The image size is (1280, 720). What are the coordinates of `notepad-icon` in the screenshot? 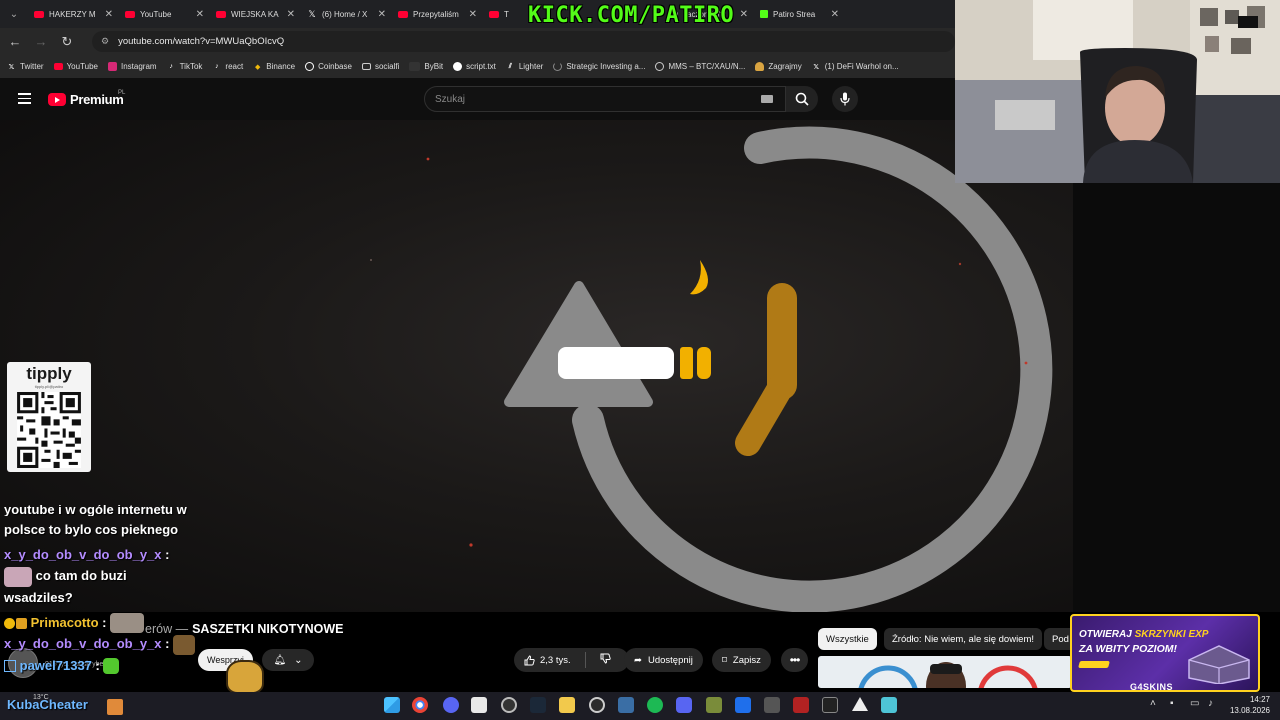 It's located at (889, 705).